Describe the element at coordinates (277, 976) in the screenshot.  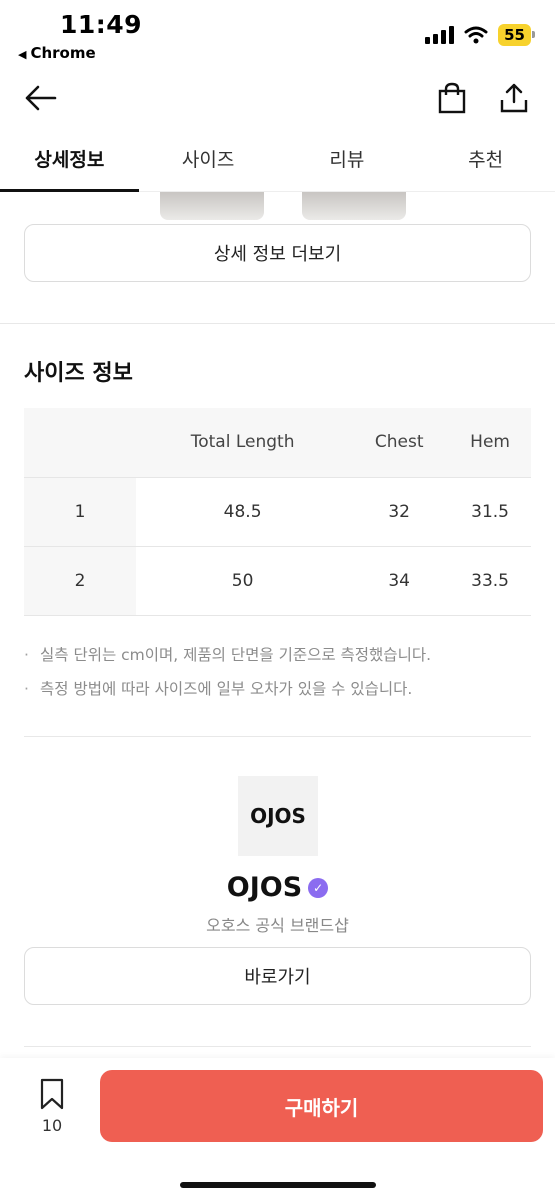
I see `brand-go-button: 바로가기` at that location.